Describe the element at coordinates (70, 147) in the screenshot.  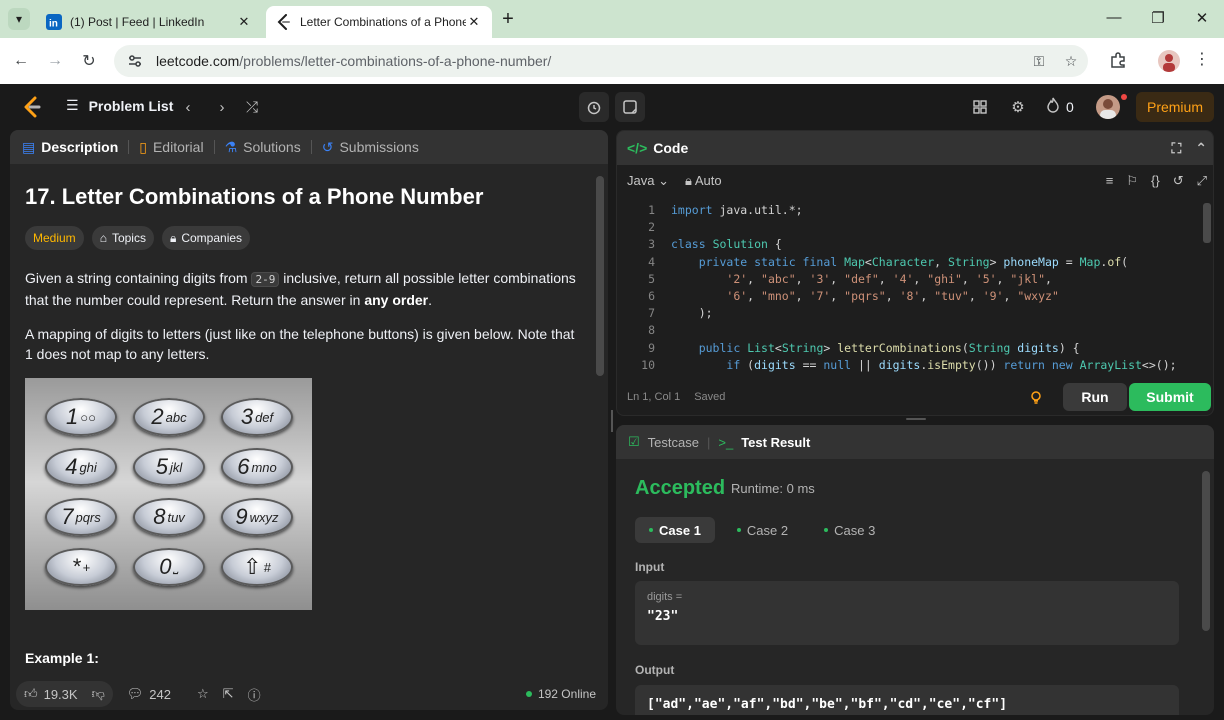
I see `tab-description: ▤ Description` at that location.